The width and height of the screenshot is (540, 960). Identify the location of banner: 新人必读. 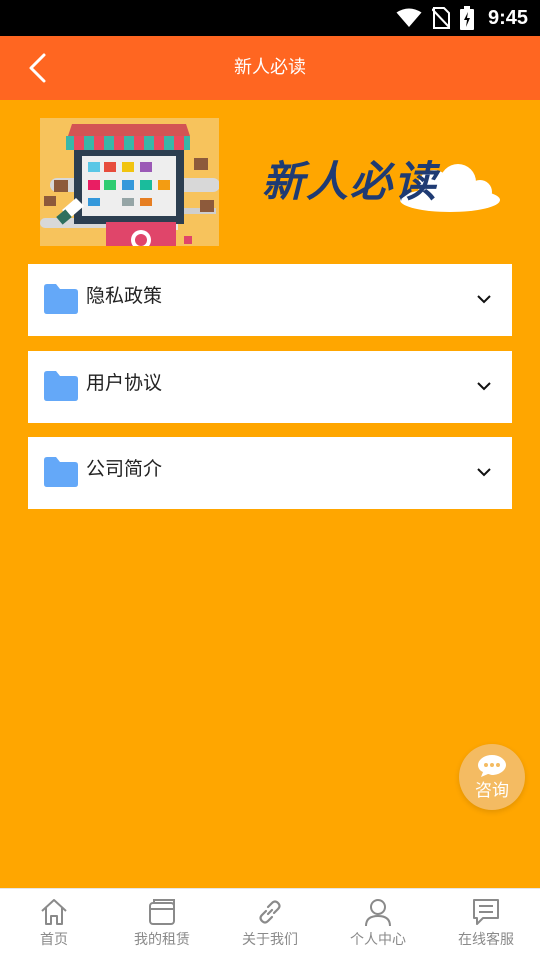
(275, 183).